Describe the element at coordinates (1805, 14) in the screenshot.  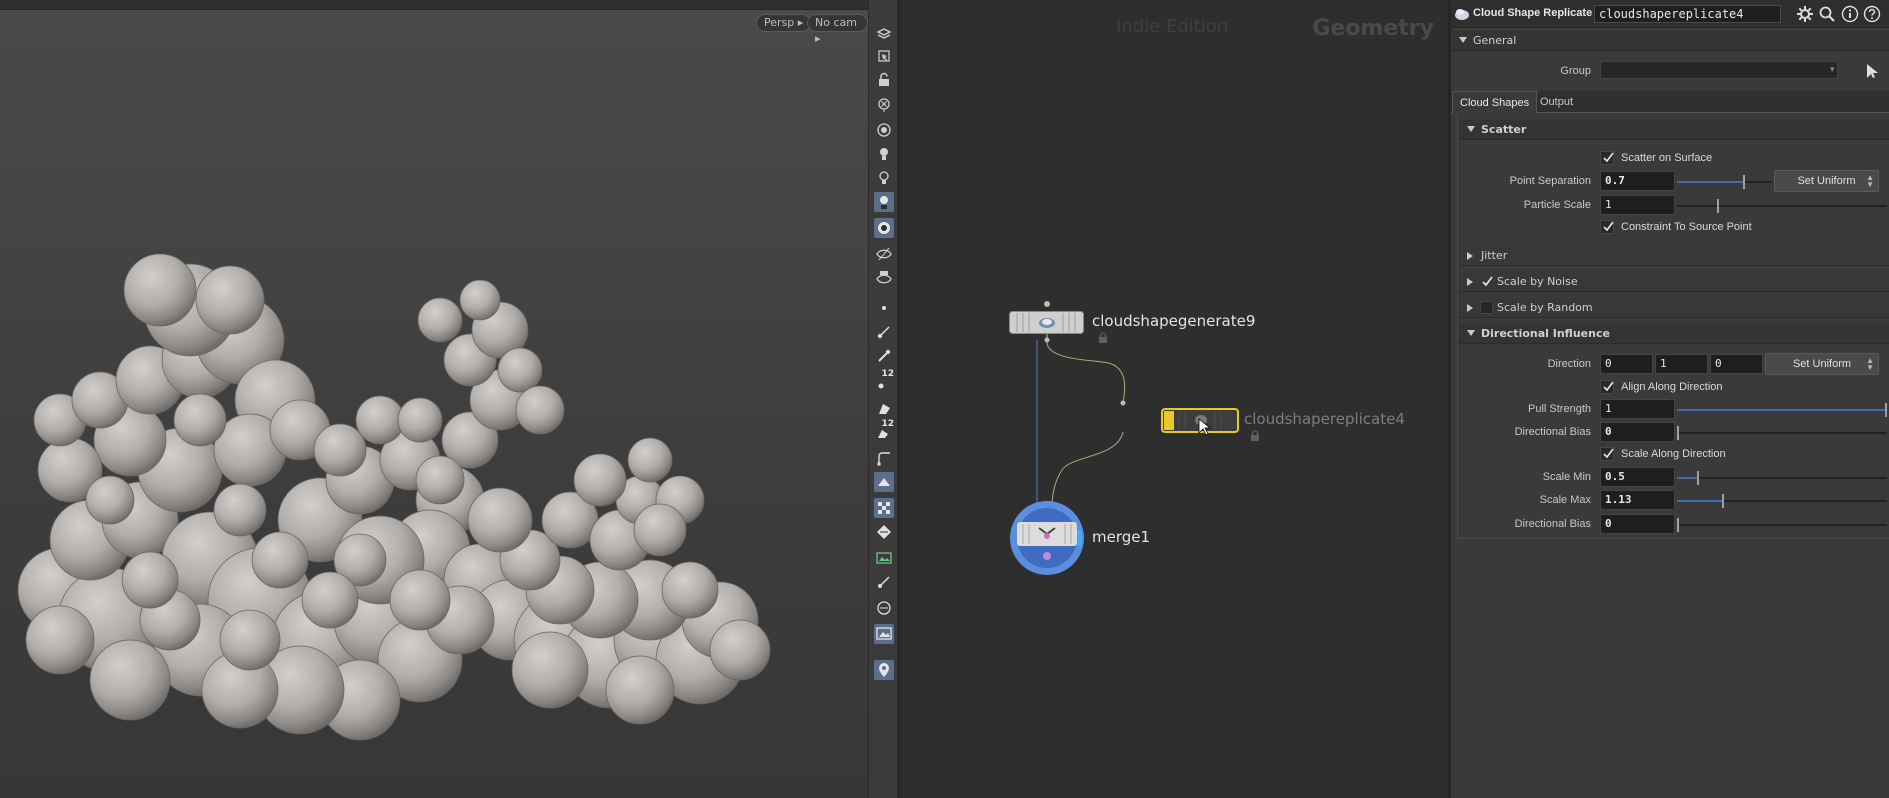
I see `gear-icon` at that location.